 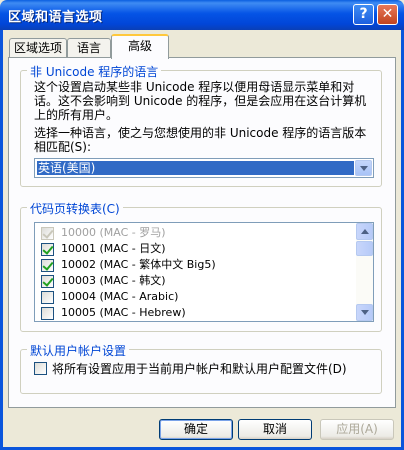 I want to click on code-page-label: 10004 (MAC - Arabic), so click(x=120, y=296).